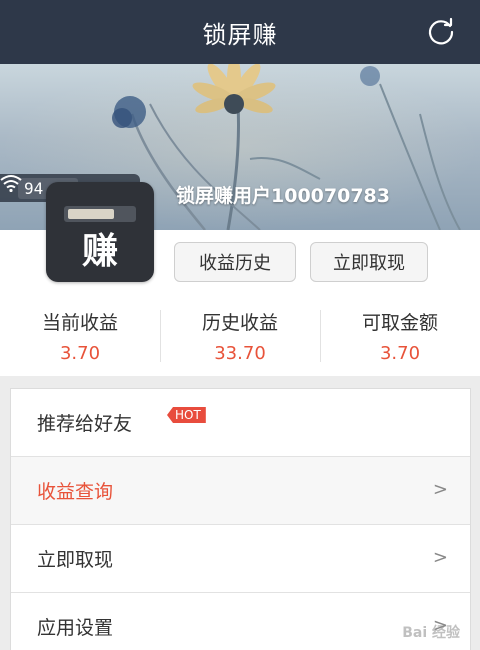 Image resolution: width=480 pixels, height=650 pixels. I want to click on menu-item-withdraw: 立即取现 >, so click(240, 559).